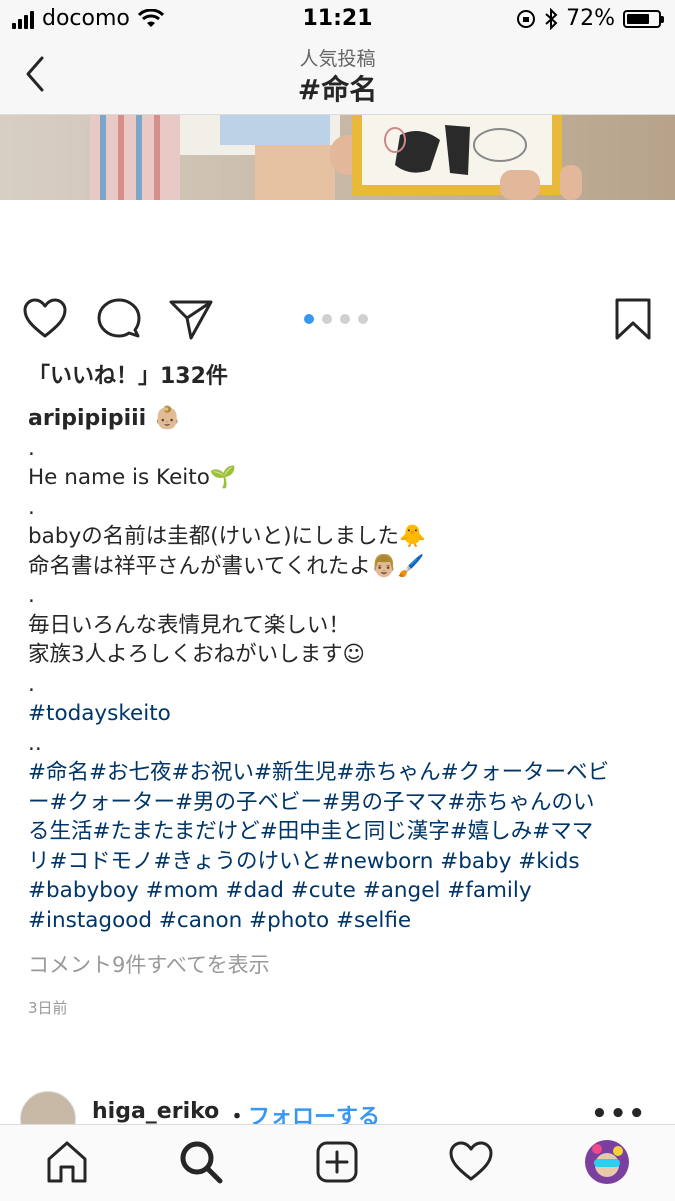 This screenshot has height=1201, width=675. What do you see at coordinates (226, 566) in the screenshot?
I see `caption-line: 命名書は祥平さんが書いてくれたよ👨🏼🖌️` at bounding box center [226, 566].